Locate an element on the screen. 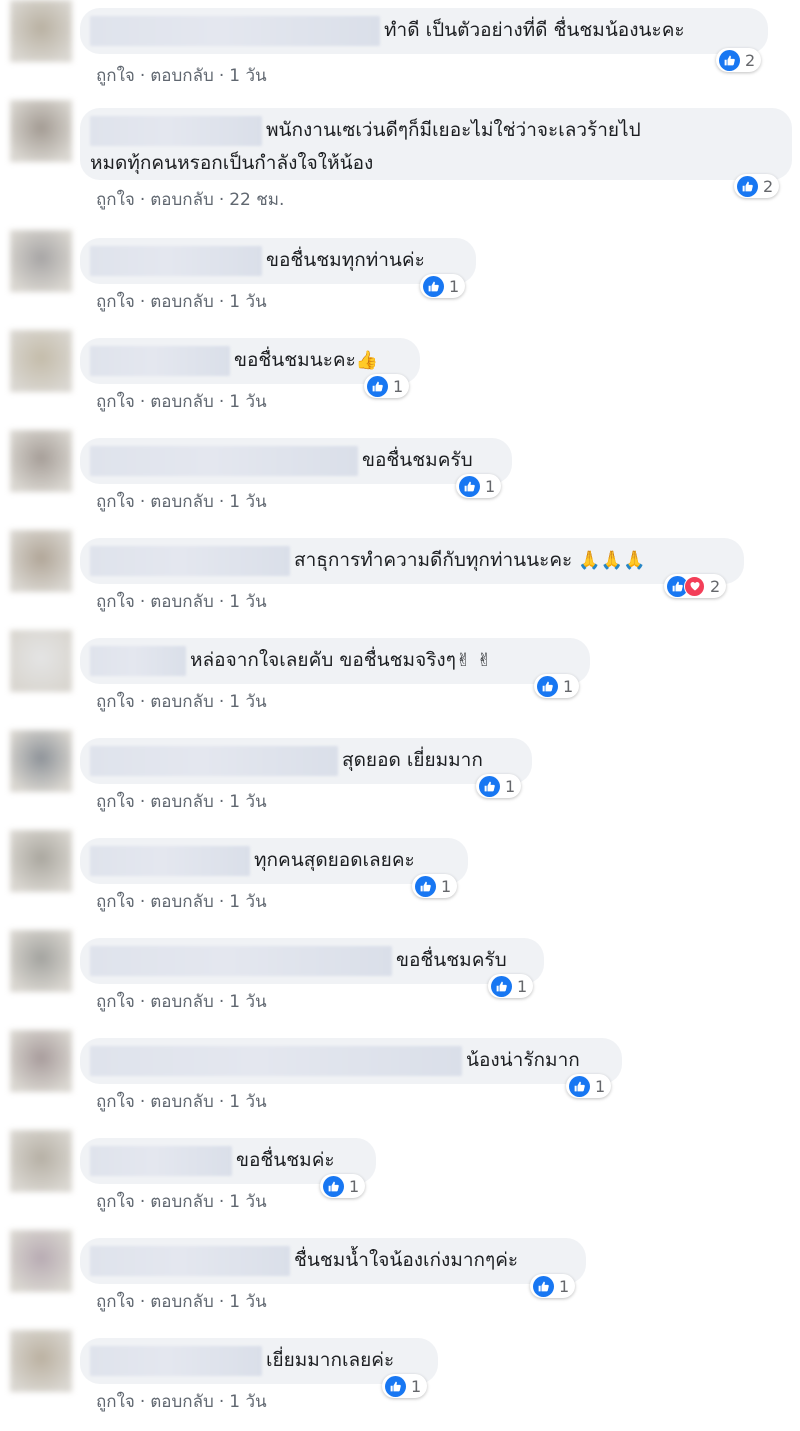  comment-timestamp: 22 ชม. is located at coordinates (256, 199).